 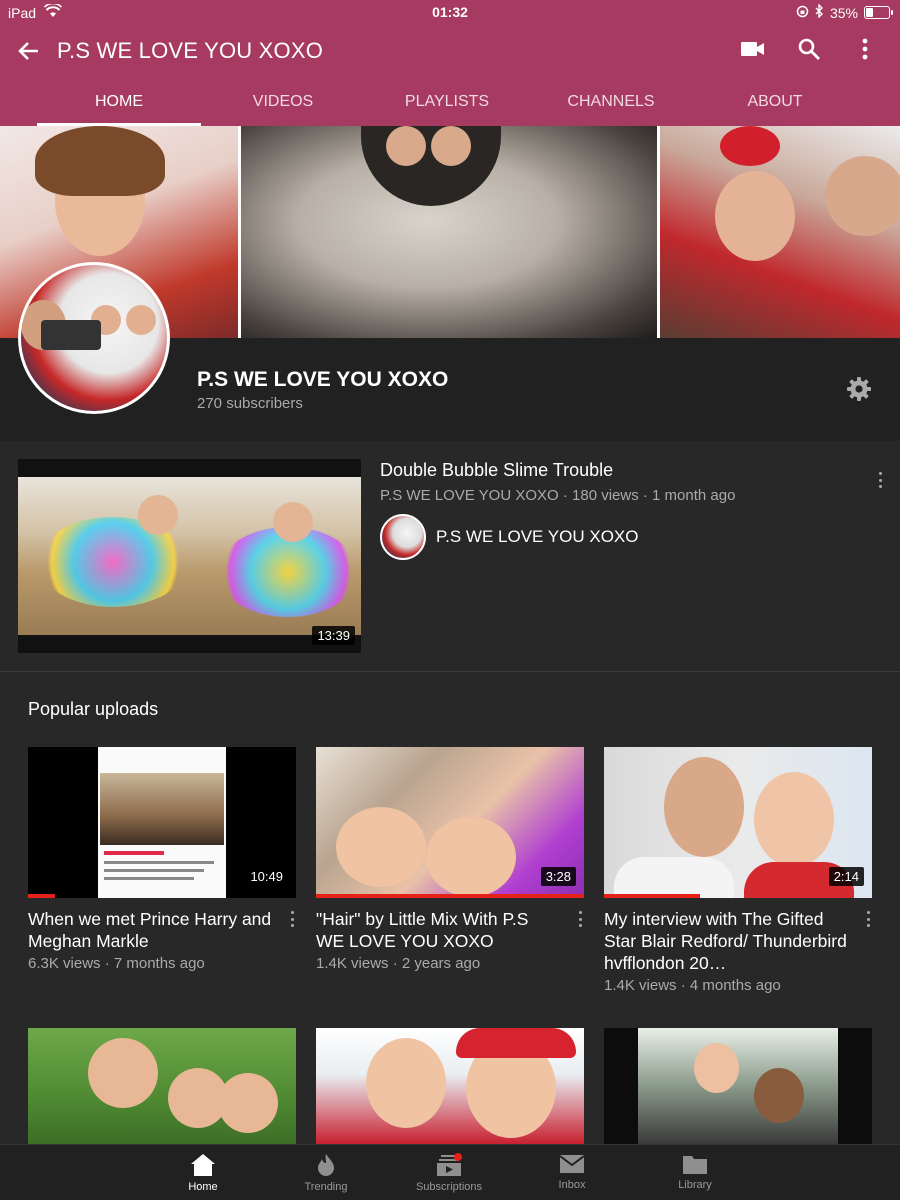 What do you see at coordinates (843, 12) in the screenshot?
I see `battery-percent: 35%` at bounding box center [843, 12].